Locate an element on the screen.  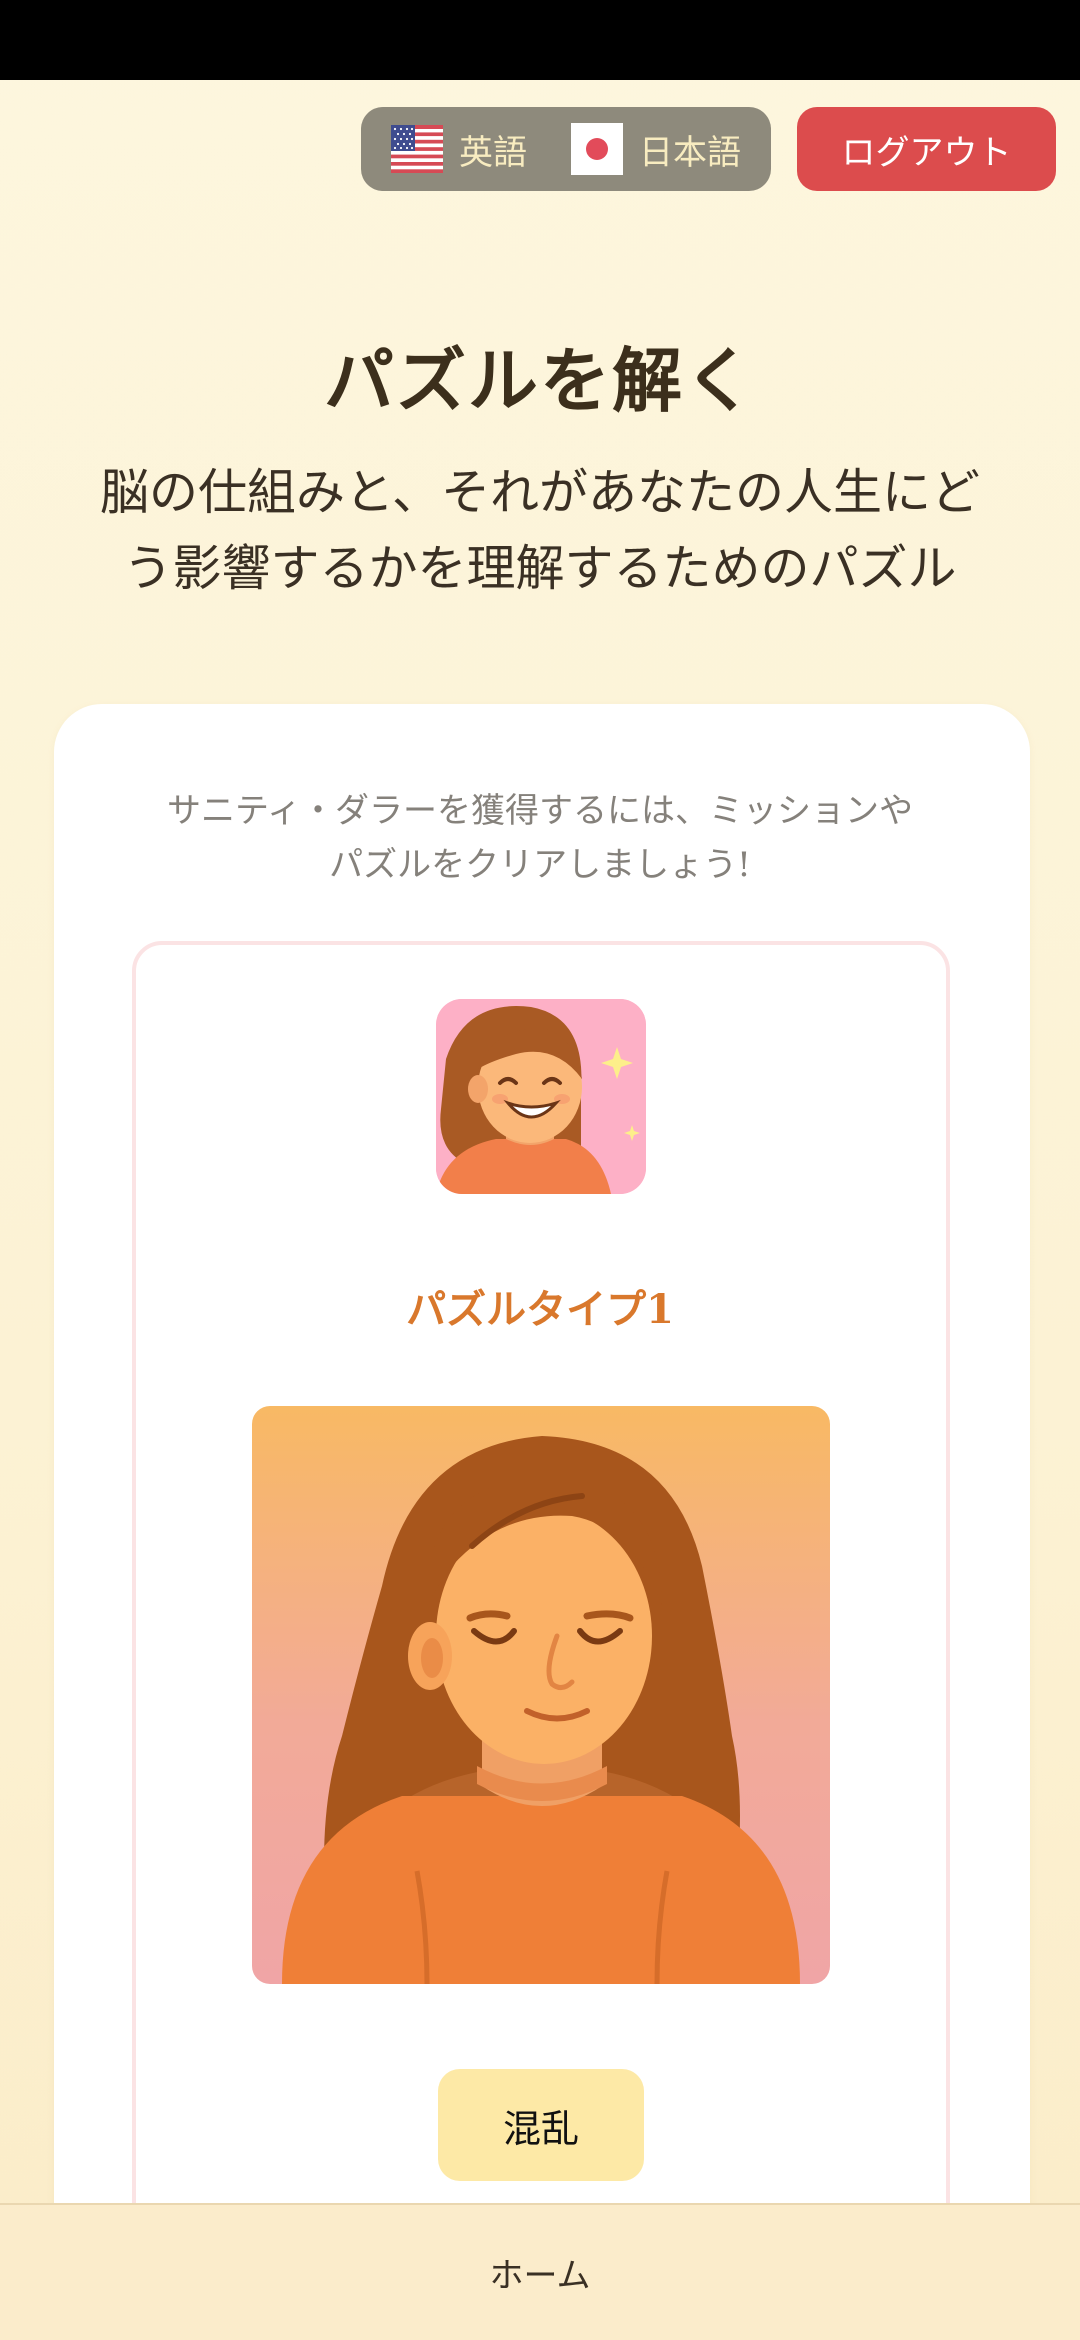
us-flag-icon is located at coordinates (417, 149).